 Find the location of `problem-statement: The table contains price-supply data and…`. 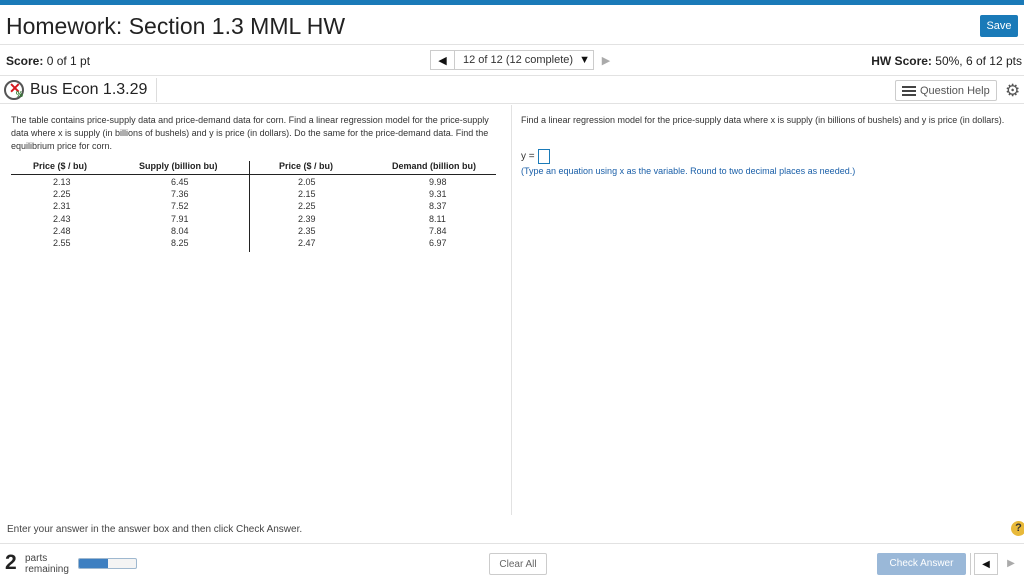

problem-statement: The table contains price-supply data and… is located at coordinates (250, 133).